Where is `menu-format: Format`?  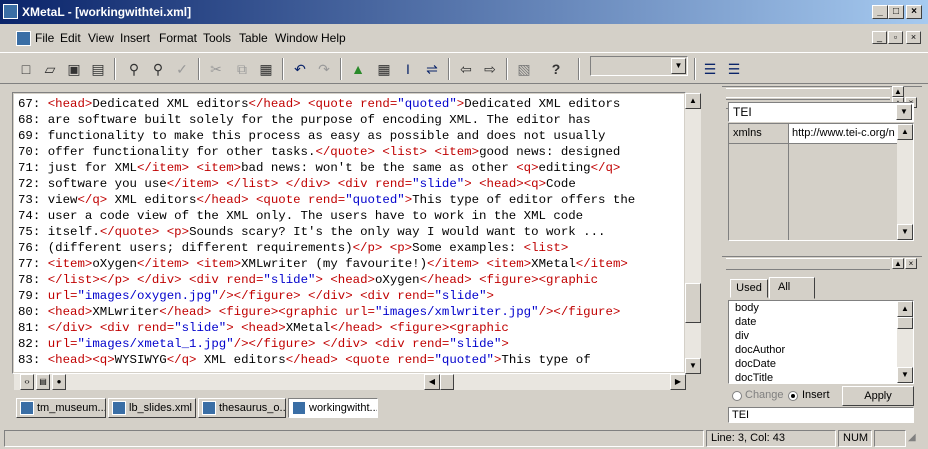
menu-format: Format is located at coordinates (178, 38).